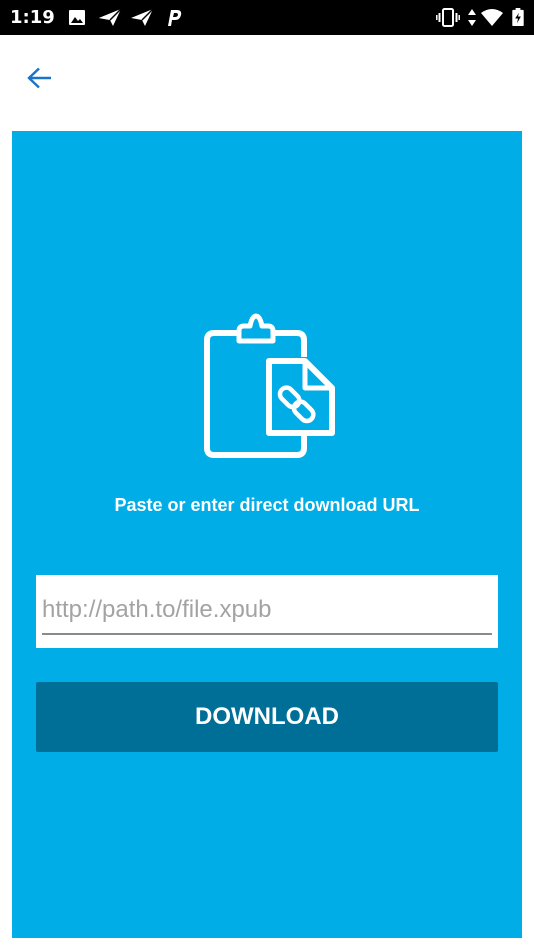 This screenshot has width=534, height=950. What do you see at coordinates (77, 17) in the screenshot?
I see `image-icon` at bounding box center [77, 17].